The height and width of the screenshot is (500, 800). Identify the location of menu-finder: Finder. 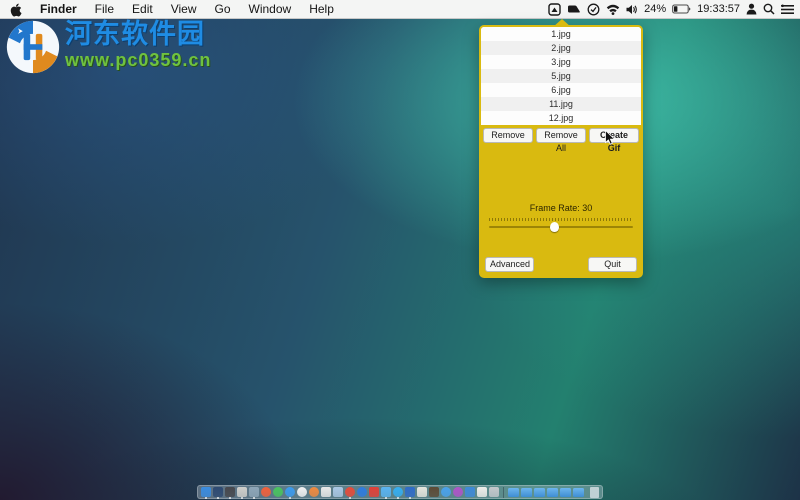
(58, 9).